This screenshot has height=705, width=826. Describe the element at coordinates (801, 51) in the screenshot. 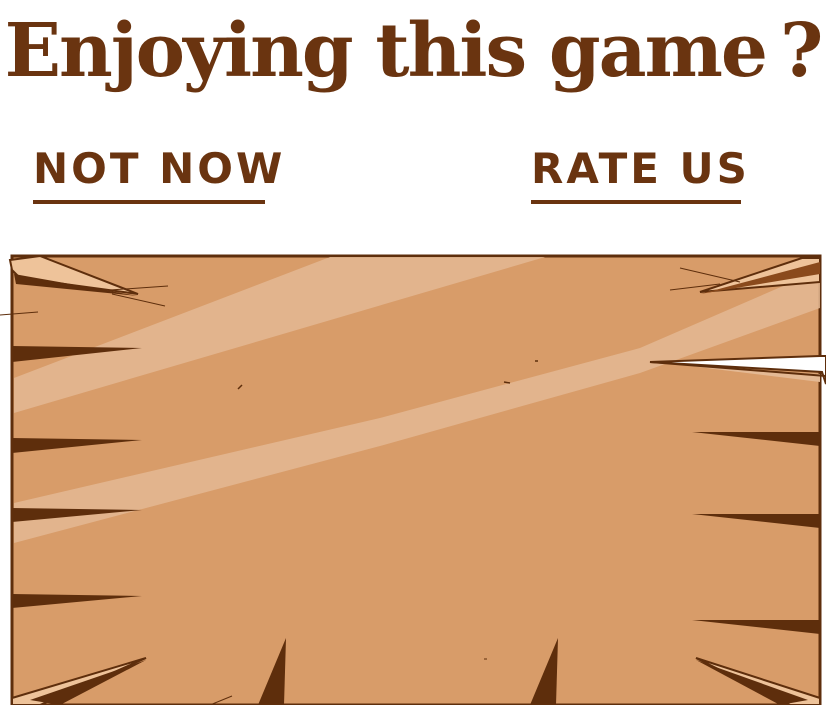

I see `dialog-title-question-mark: ?` at that location.